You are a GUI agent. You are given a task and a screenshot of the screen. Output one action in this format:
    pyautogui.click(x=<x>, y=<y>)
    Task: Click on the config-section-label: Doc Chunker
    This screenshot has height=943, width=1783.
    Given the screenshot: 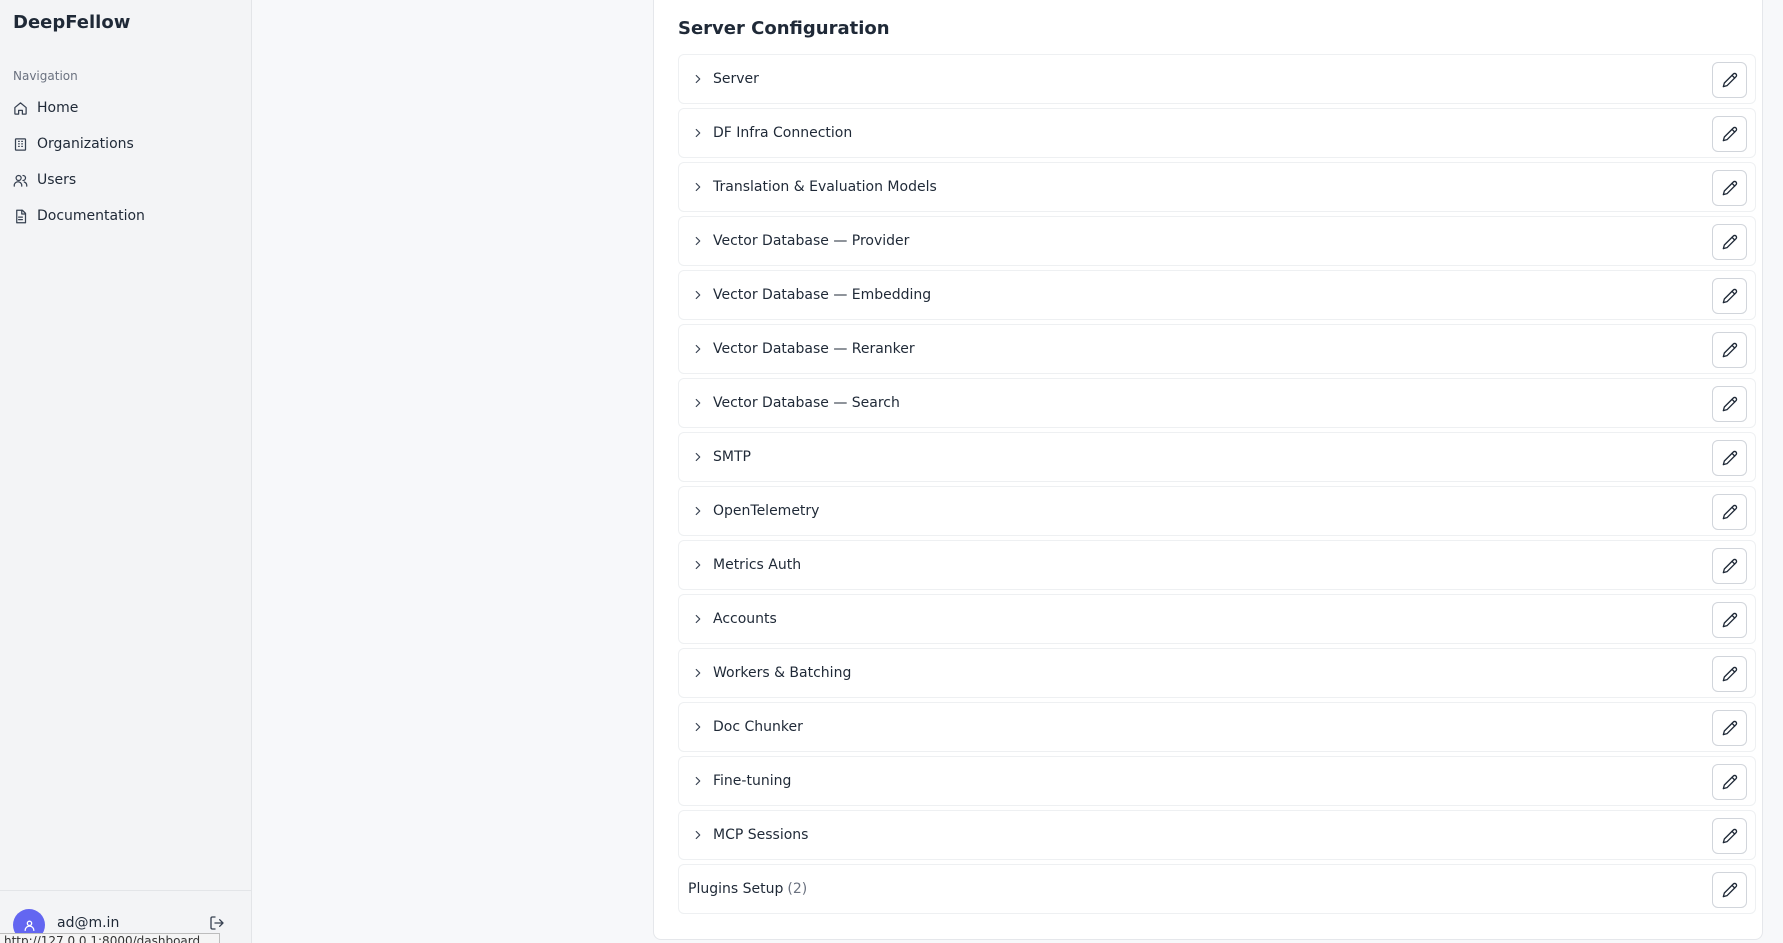 What is the action you would take?
    pyautogui.click(x=758, y=727)
    